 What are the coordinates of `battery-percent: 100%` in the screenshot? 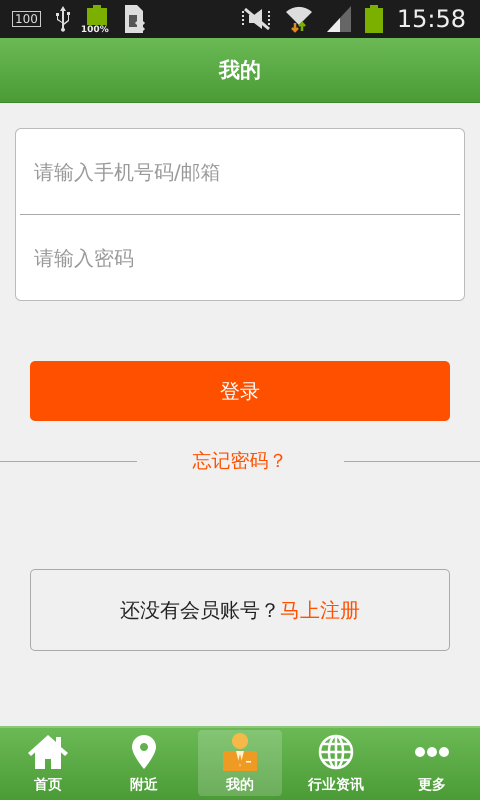 It's located at (94, 30).